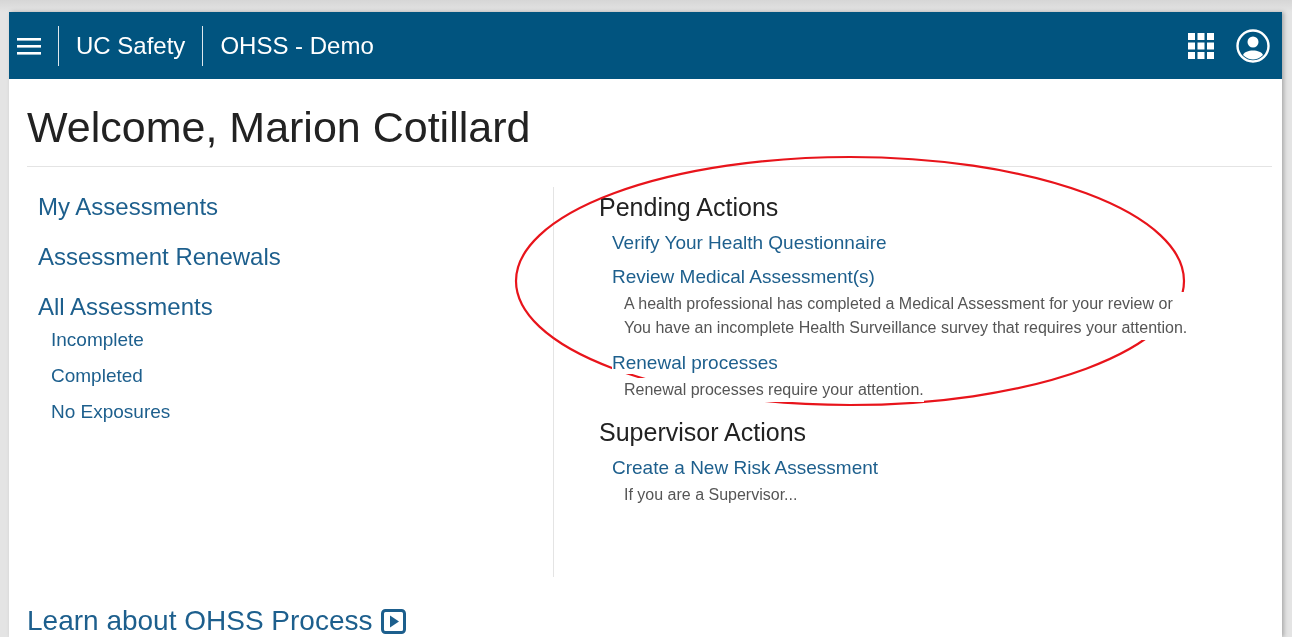 The image size is (1292, 637). I want to click on section-heading: Pending Actions, so click(689, 207).